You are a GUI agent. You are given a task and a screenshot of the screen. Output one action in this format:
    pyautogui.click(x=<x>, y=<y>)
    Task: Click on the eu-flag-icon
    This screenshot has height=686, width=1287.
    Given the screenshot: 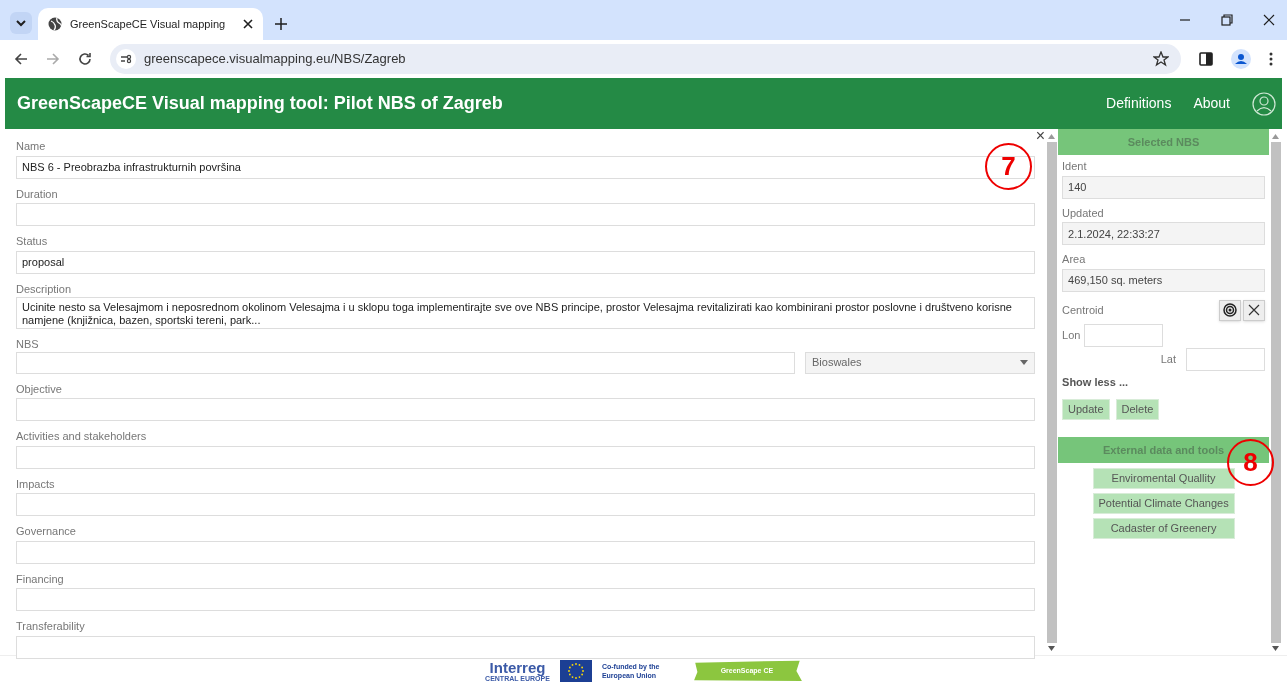 What is the action you would take?
    pyautogui.click(x=575, y=671)
    